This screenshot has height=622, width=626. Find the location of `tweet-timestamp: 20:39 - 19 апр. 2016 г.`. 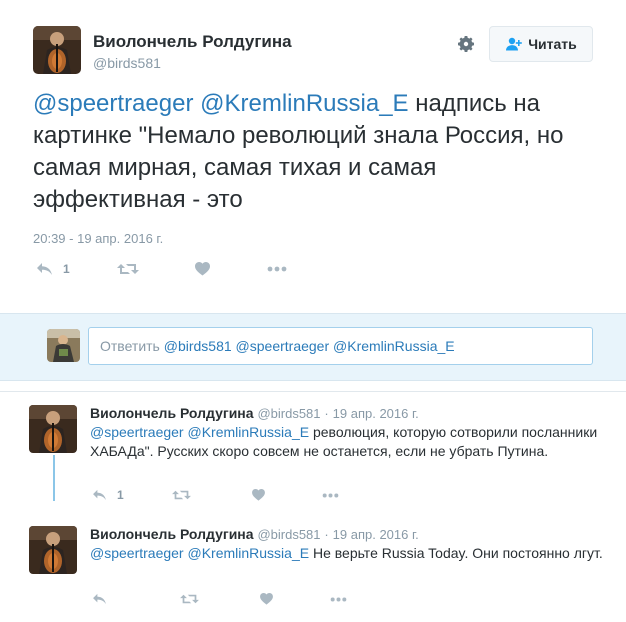

tweet-timestamp: 20:39 - 19 апр. 2016 г. is located at coordinates (98, 238).